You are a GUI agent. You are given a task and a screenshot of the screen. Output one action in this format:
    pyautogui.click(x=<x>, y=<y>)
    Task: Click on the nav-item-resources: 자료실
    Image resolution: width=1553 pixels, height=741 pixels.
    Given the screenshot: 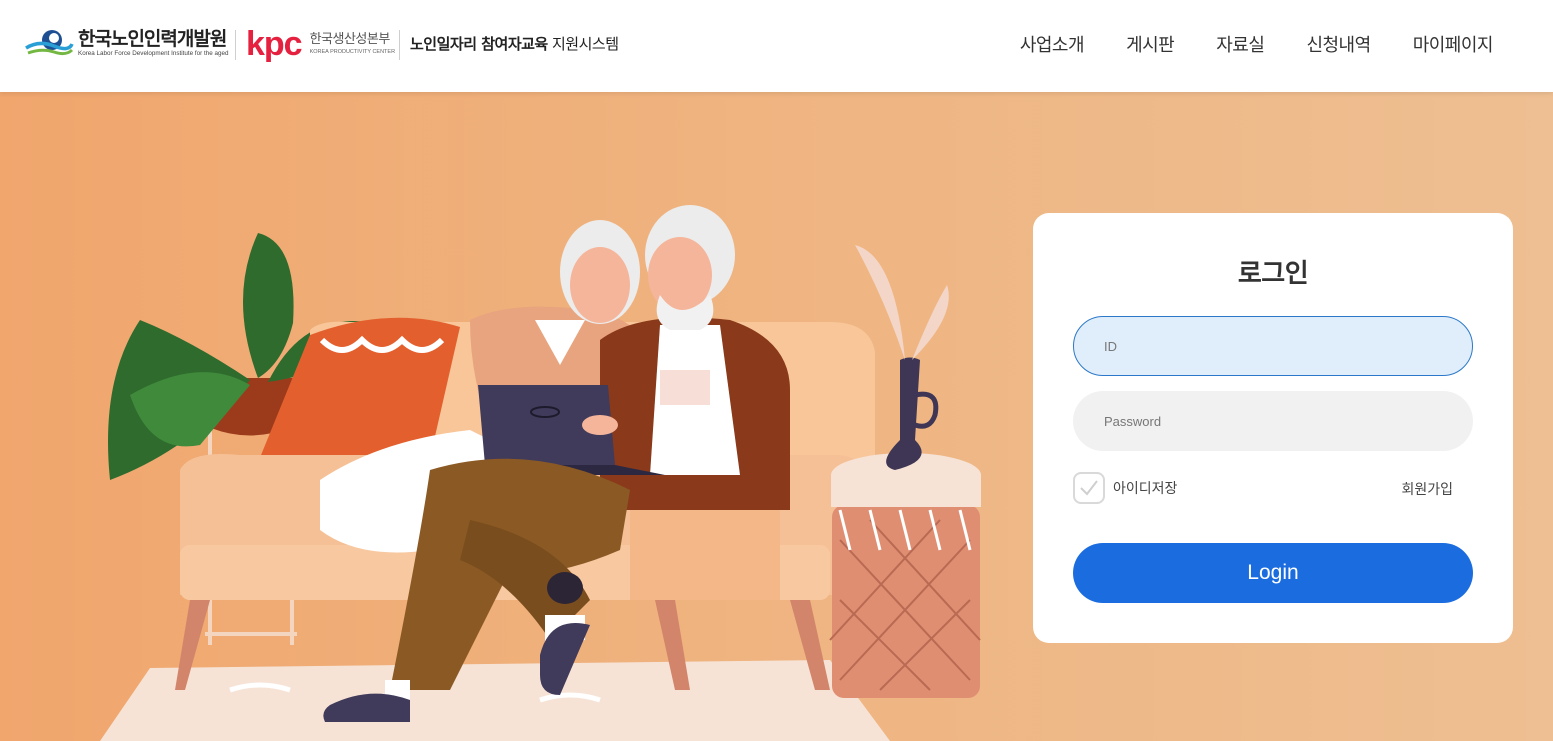 What is the action you would take?
    pyautogui.click(x=1240, y=44)
    